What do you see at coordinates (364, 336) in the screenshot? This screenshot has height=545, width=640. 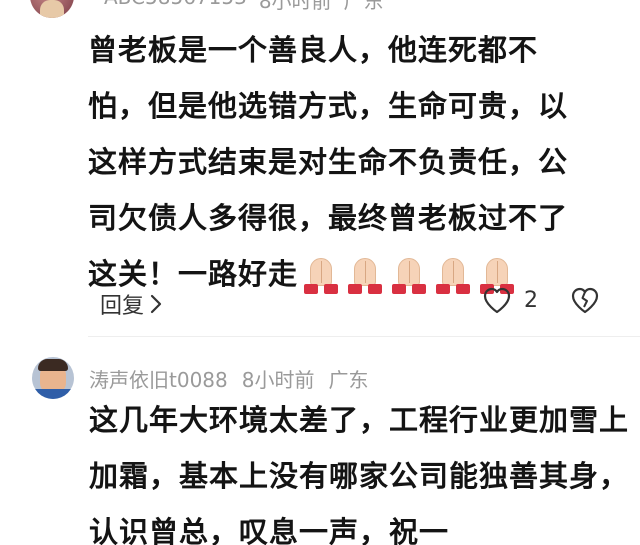 I see `divider` at bounding box center [364, 336].